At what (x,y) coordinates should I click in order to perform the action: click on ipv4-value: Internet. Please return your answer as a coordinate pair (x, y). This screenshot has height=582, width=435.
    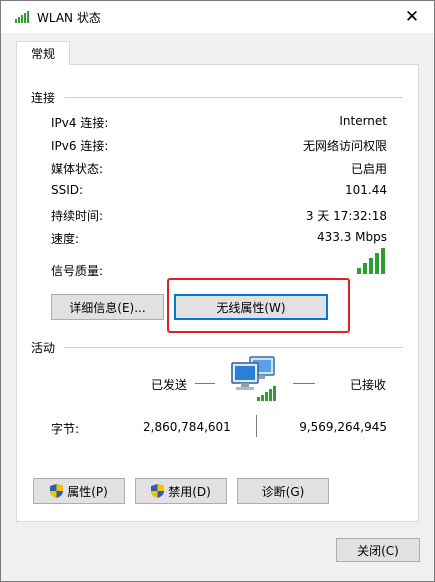
    Looking at the image, I should click on (363, 121).